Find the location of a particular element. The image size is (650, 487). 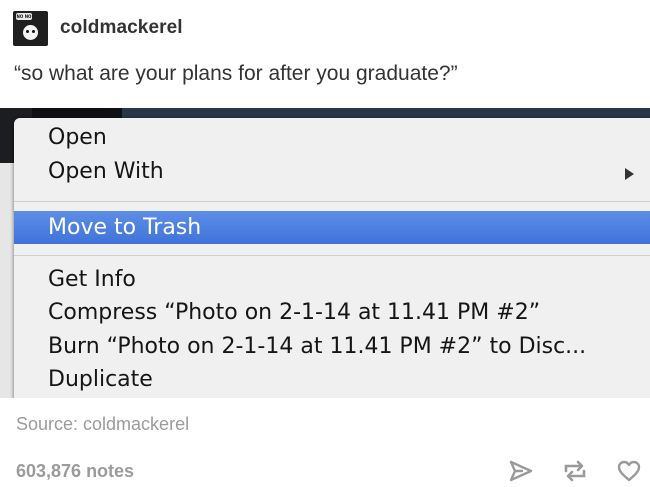

submenu-arrow-icon is located at coordinates (629, 174).